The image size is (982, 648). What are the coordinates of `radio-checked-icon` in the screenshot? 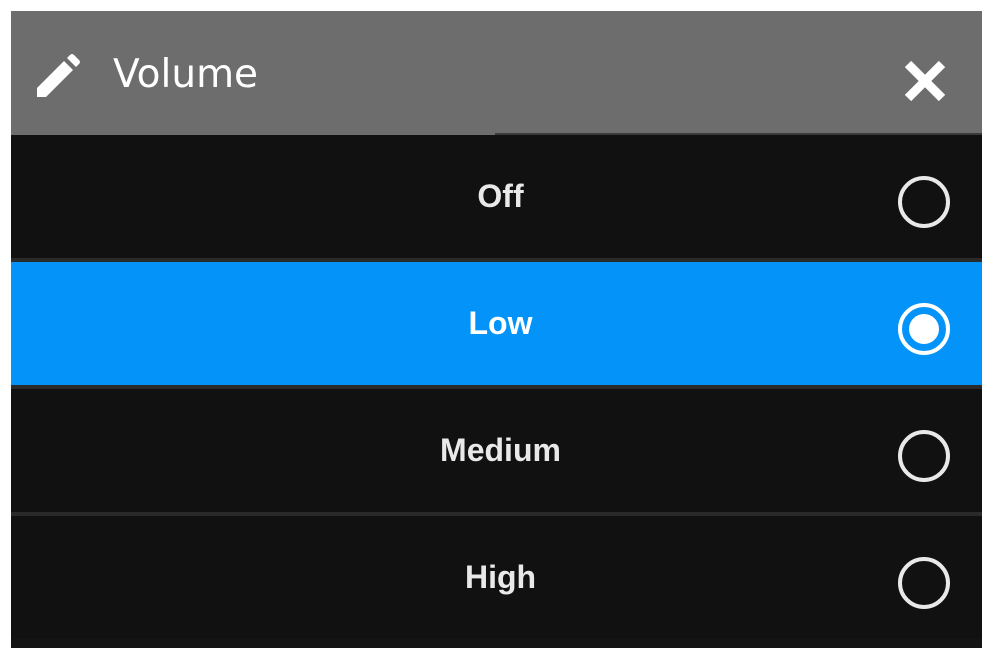 It's located at (924, 329).